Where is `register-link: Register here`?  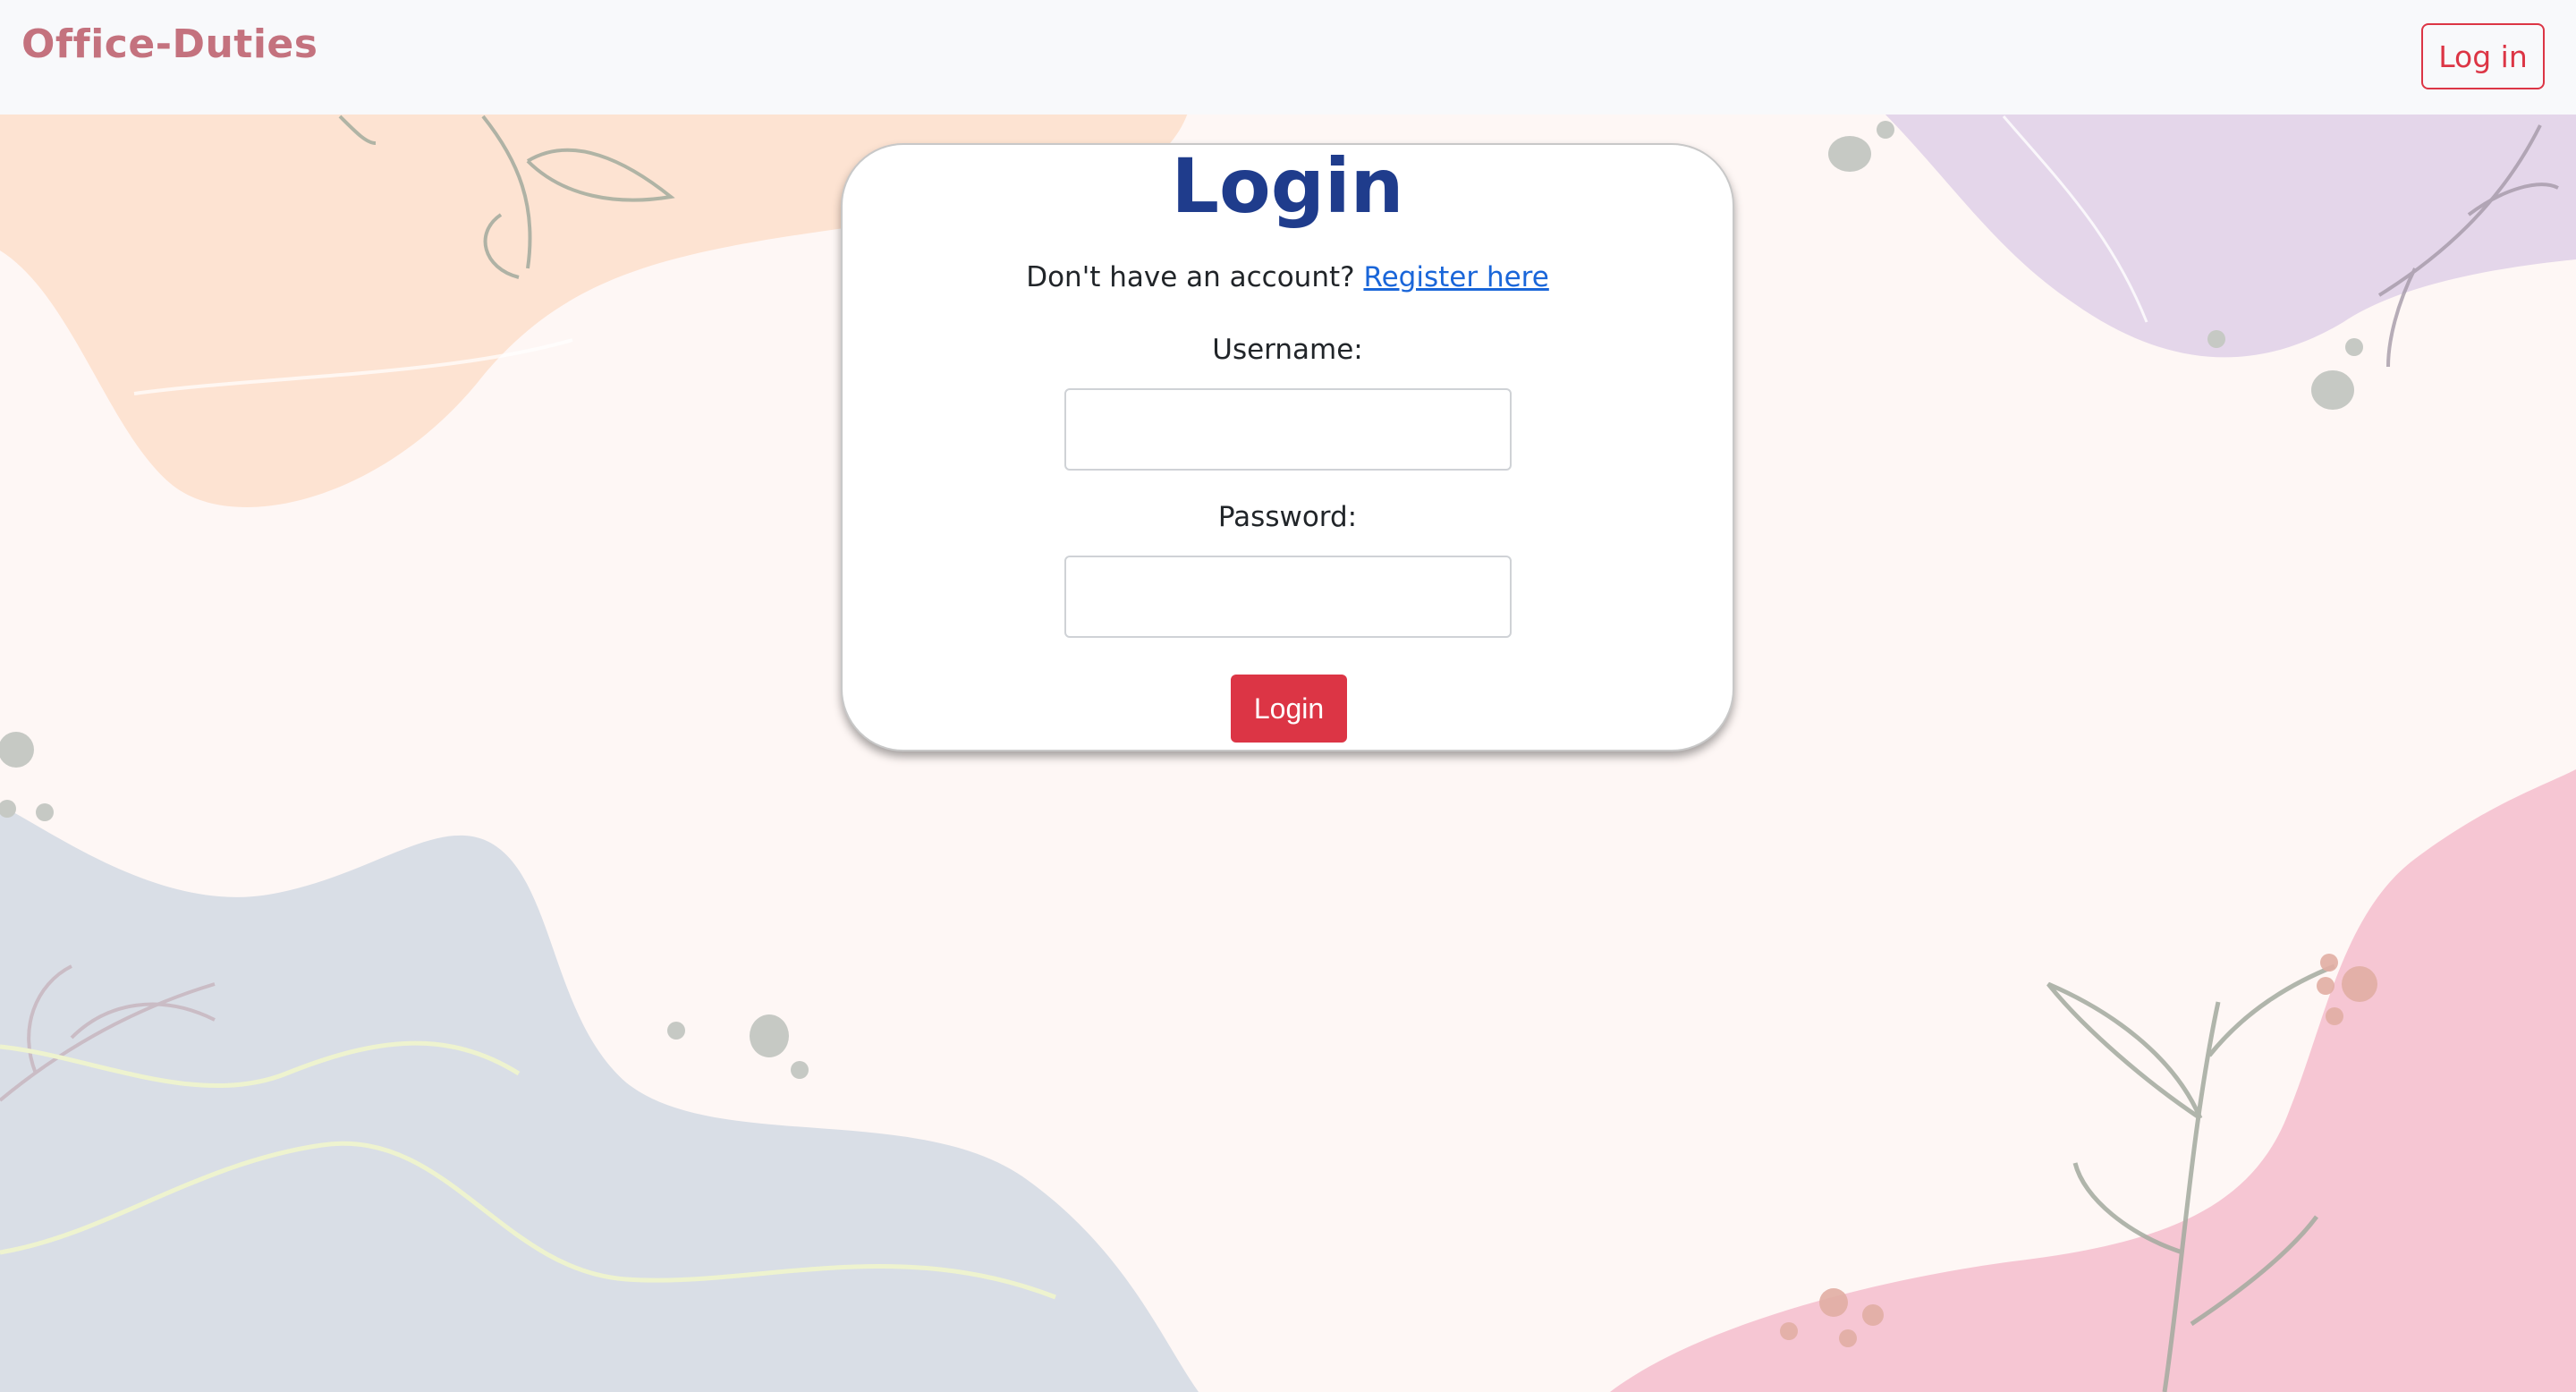 register-link: Register here is located at coordinates (1455, 277).